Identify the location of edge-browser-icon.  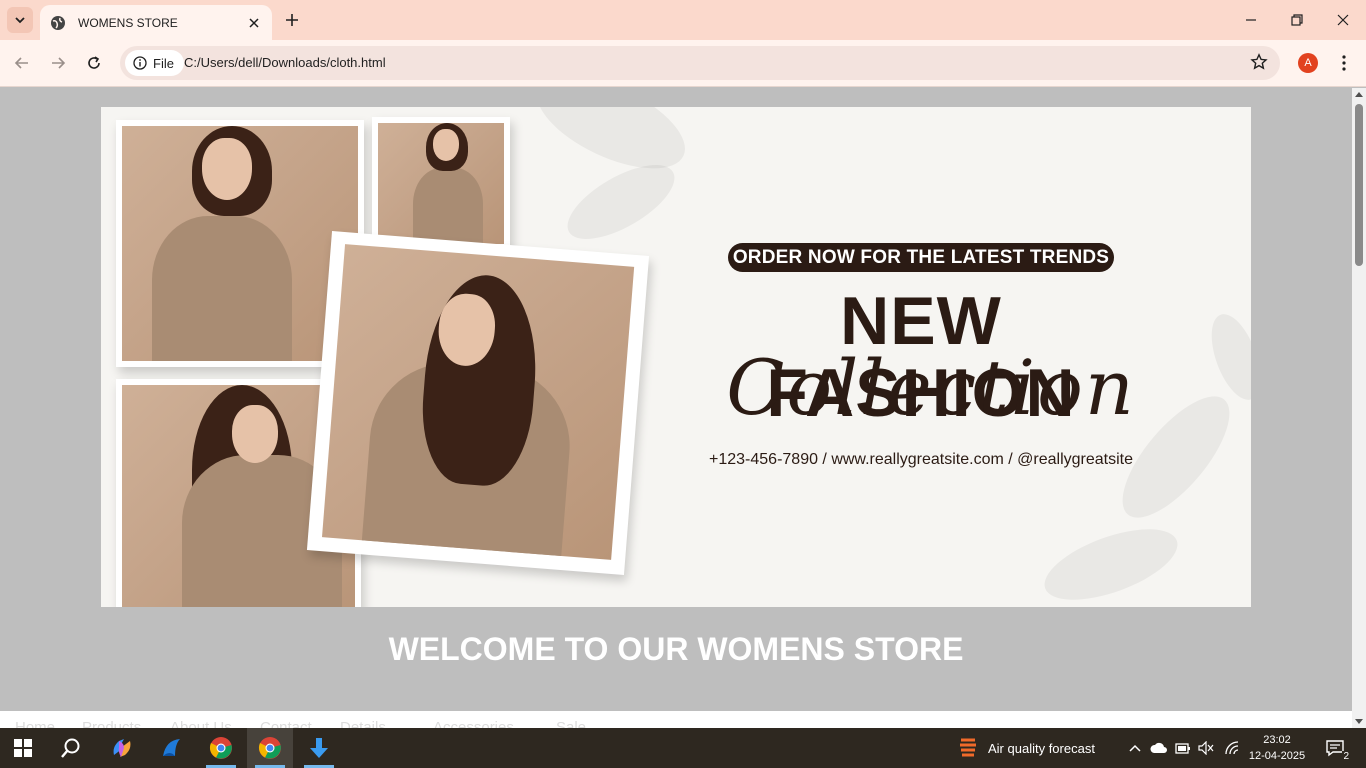
(171, 747).